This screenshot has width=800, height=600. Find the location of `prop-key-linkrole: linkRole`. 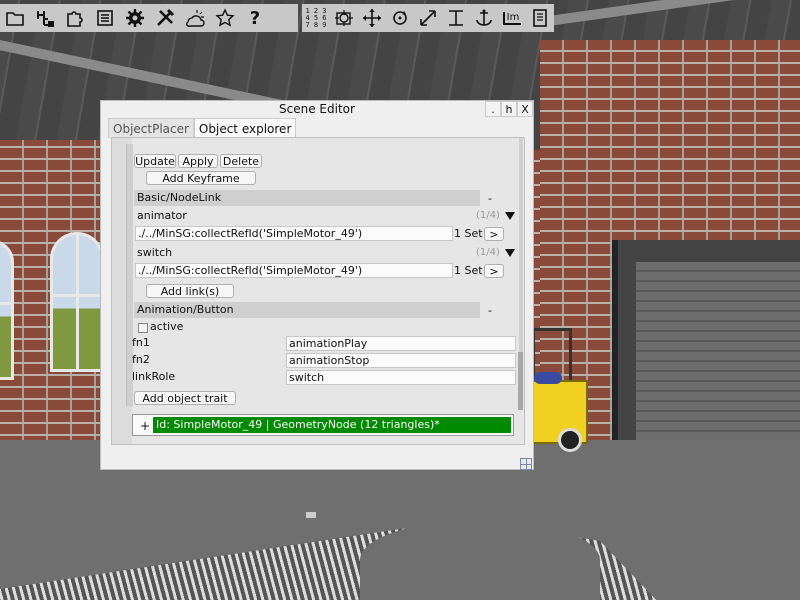

prop-key-linkrole: linkRole is located at coordinates (154, 376).